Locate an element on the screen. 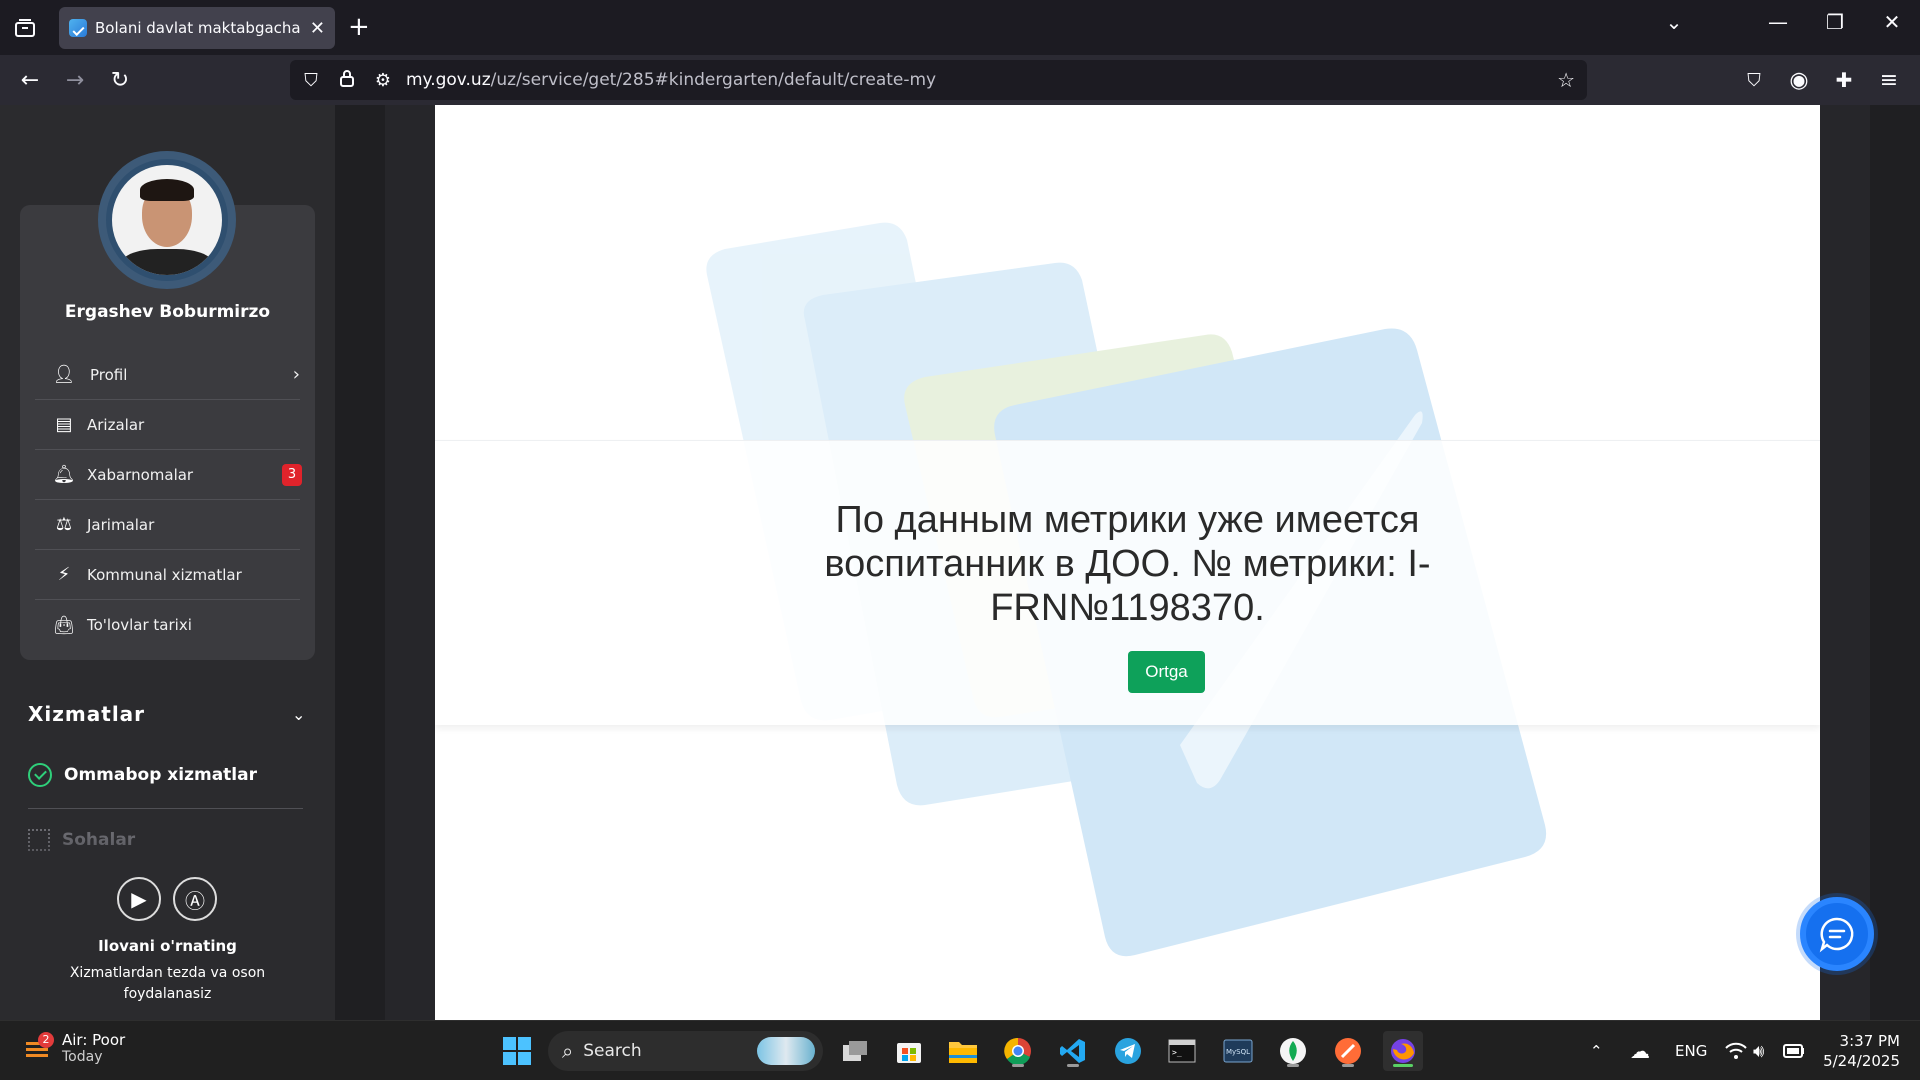  firefox-icon is located at coordinates (1403, 1051).